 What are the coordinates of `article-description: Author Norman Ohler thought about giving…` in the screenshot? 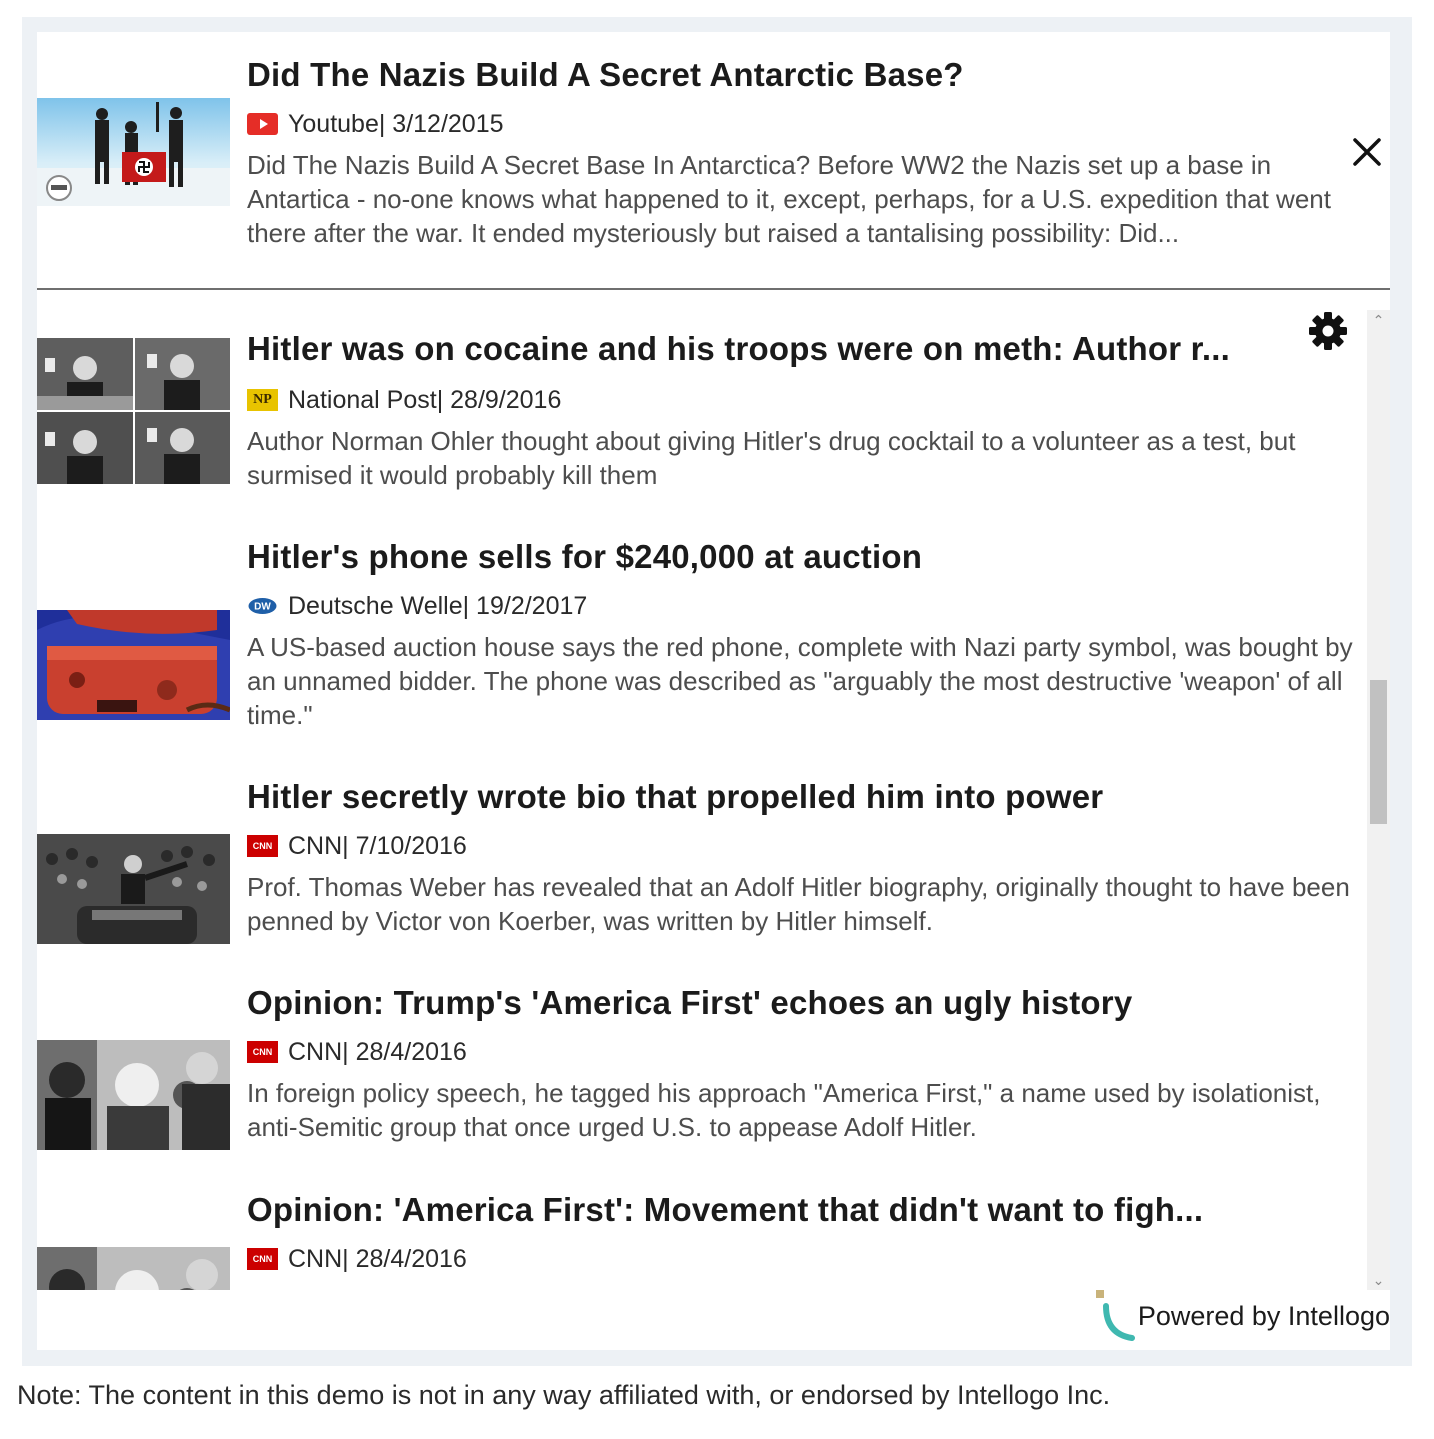 It's located at (771, 458).